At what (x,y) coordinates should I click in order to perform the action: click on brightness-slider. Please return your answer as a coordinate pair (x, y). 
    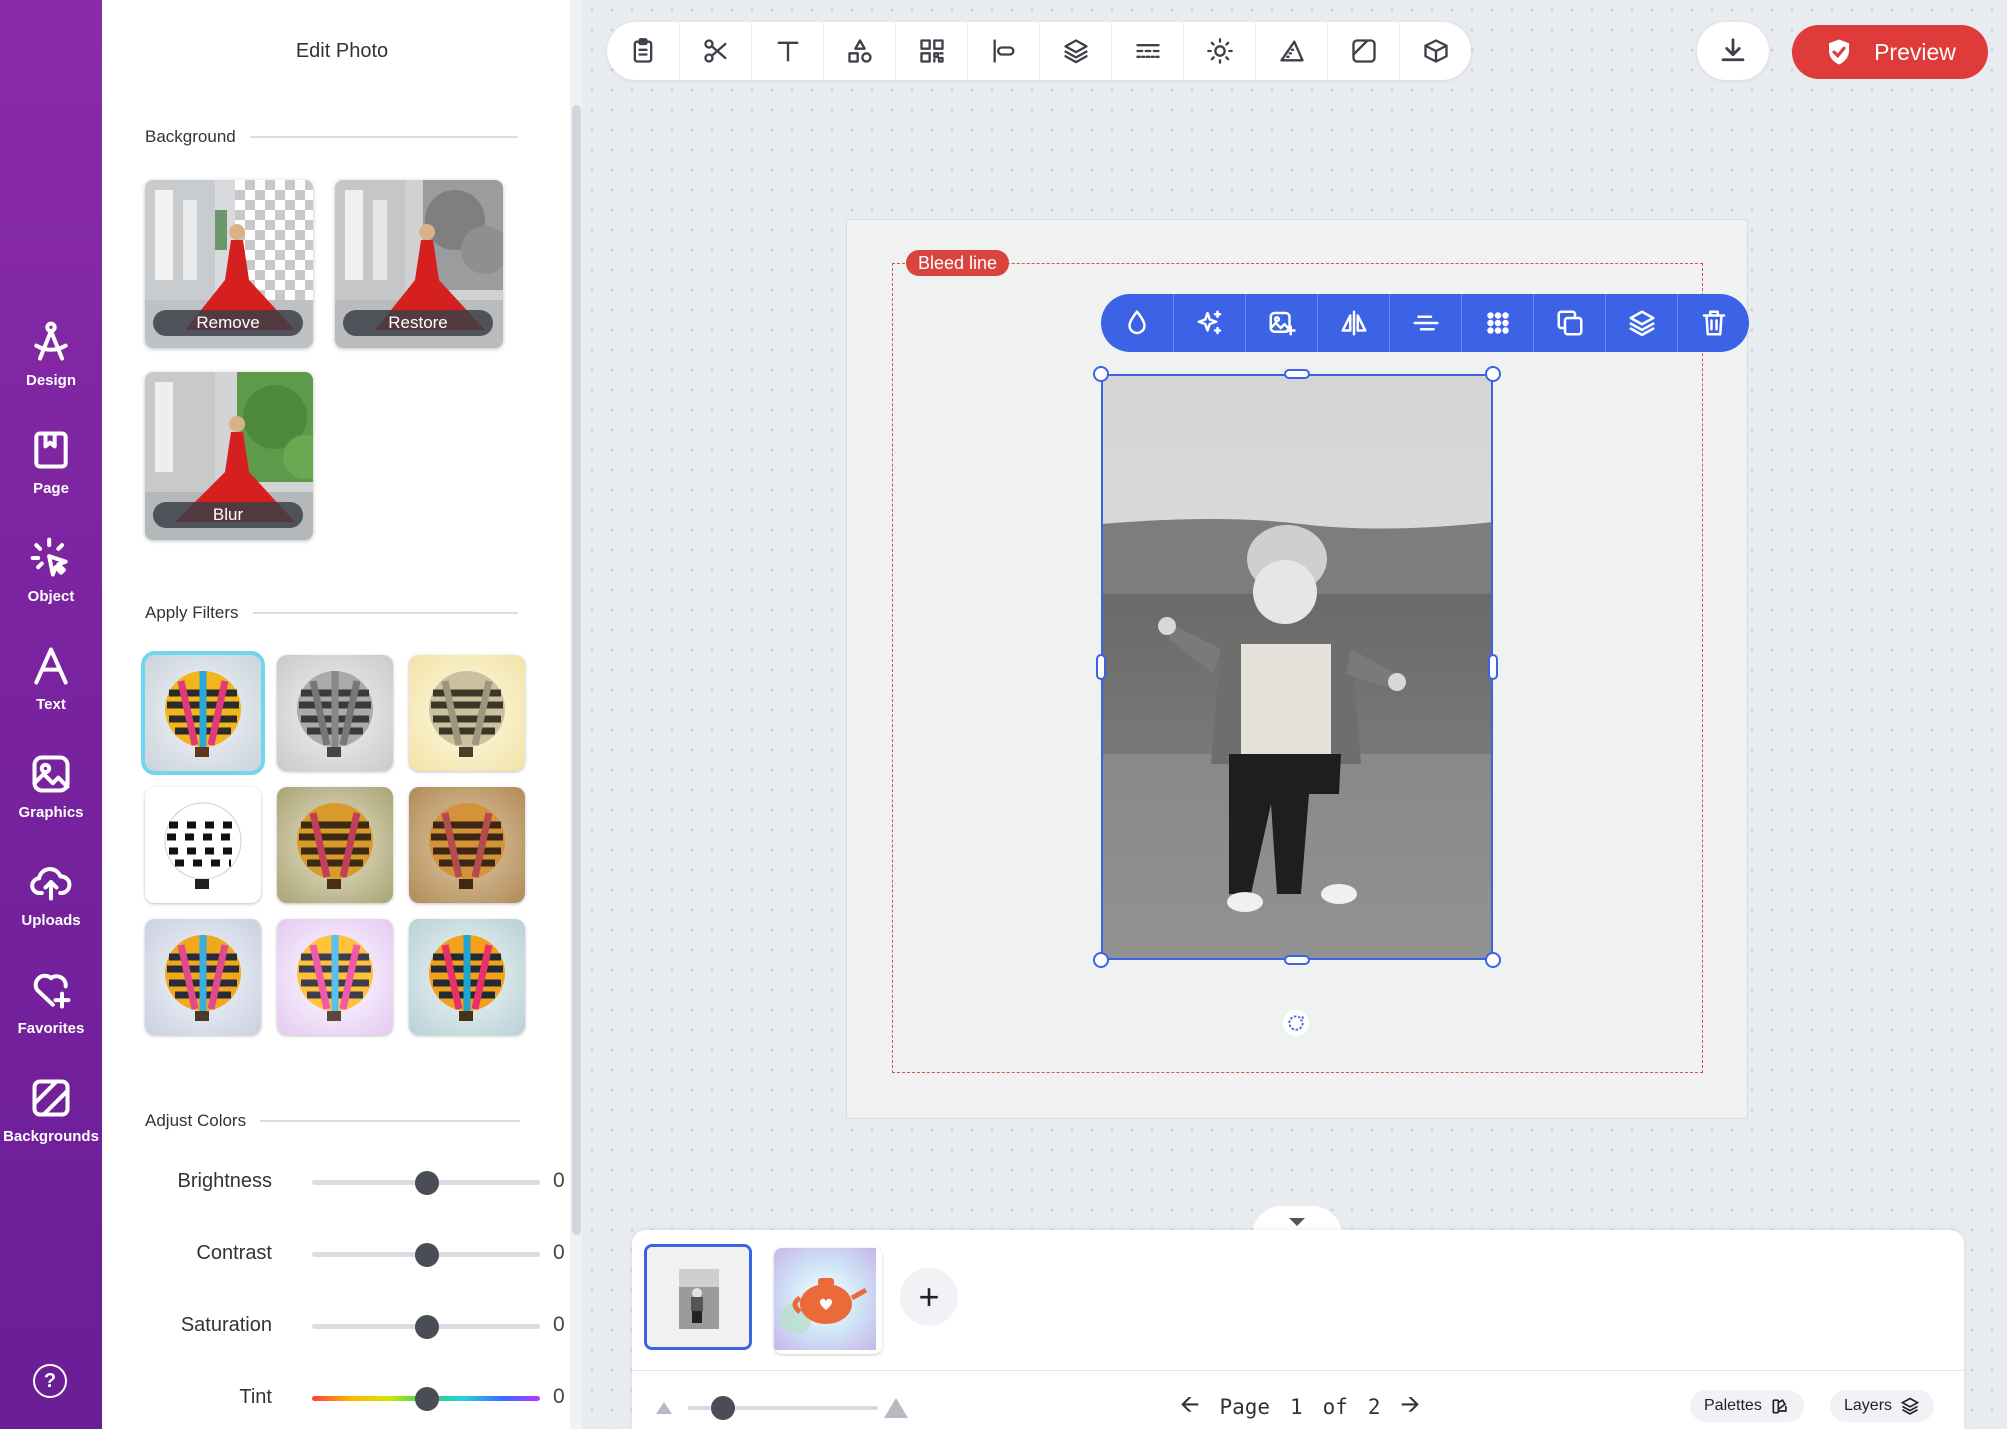
    Looking at the image, I should click on (426, 1183).